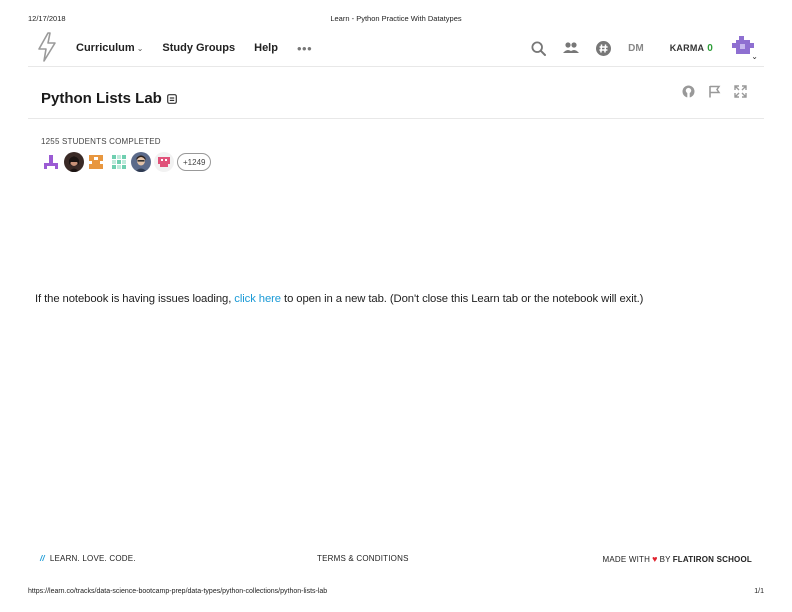  I want to click on nav-study-groups: Study Groups, so click(198, 48).